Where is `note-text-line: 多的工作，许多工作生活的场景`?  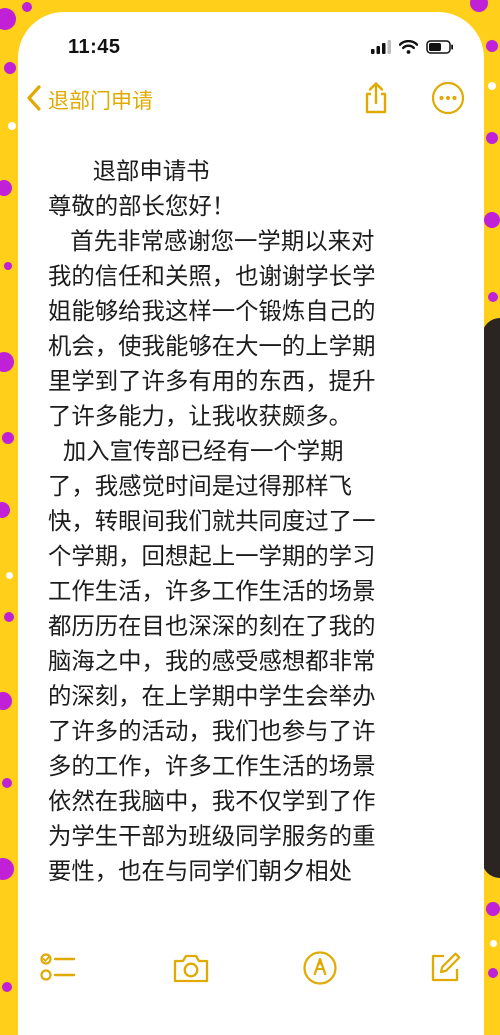
note-text-line: 多的工作，许多工作生活的场景 is located at coordinates (212, 766).